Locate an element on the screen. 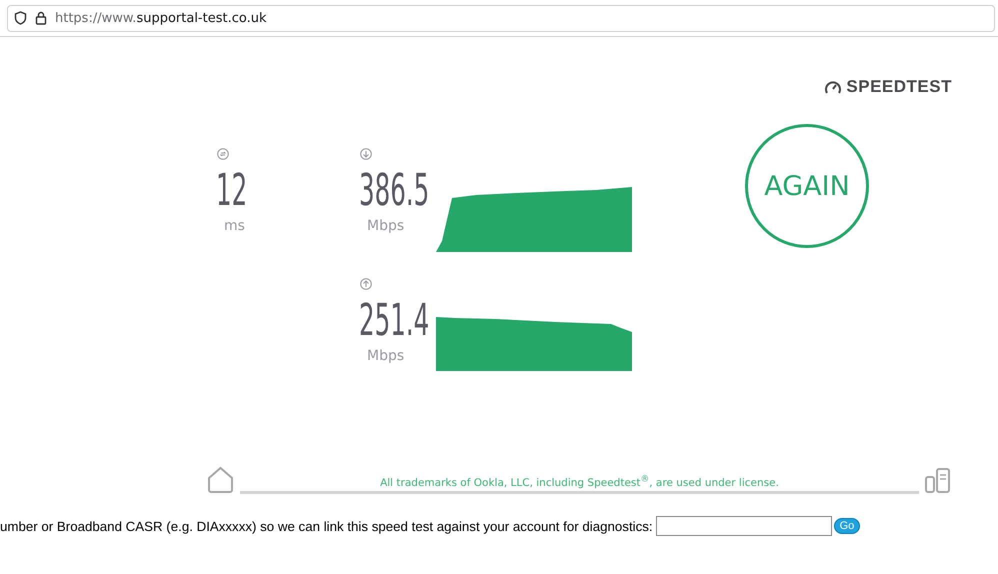 Image resolution: width=998 pixels, height=574 pixels. shield-icon is located at coordinates (20, 18).